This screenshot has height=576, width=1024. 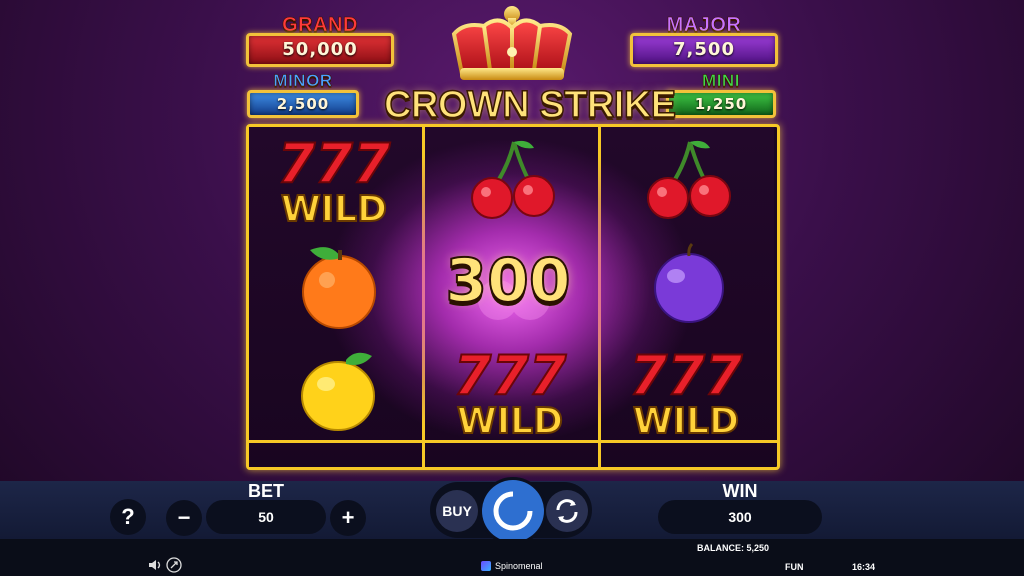 I want to click on grand-jackpot-value: 50,000, so click(x=320, y=50).